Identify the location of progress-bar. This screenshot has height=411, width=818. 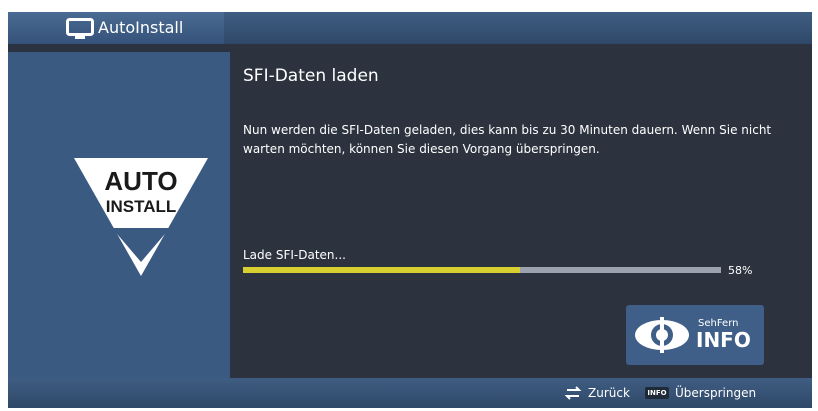
(482, 270).